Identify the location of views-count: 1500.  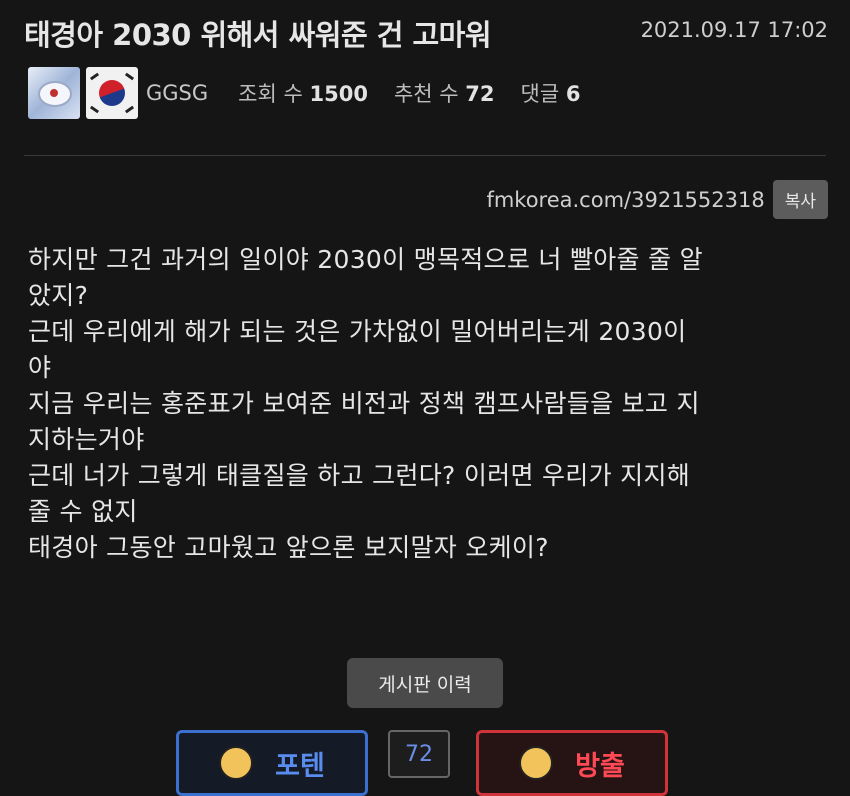
(338, 94).